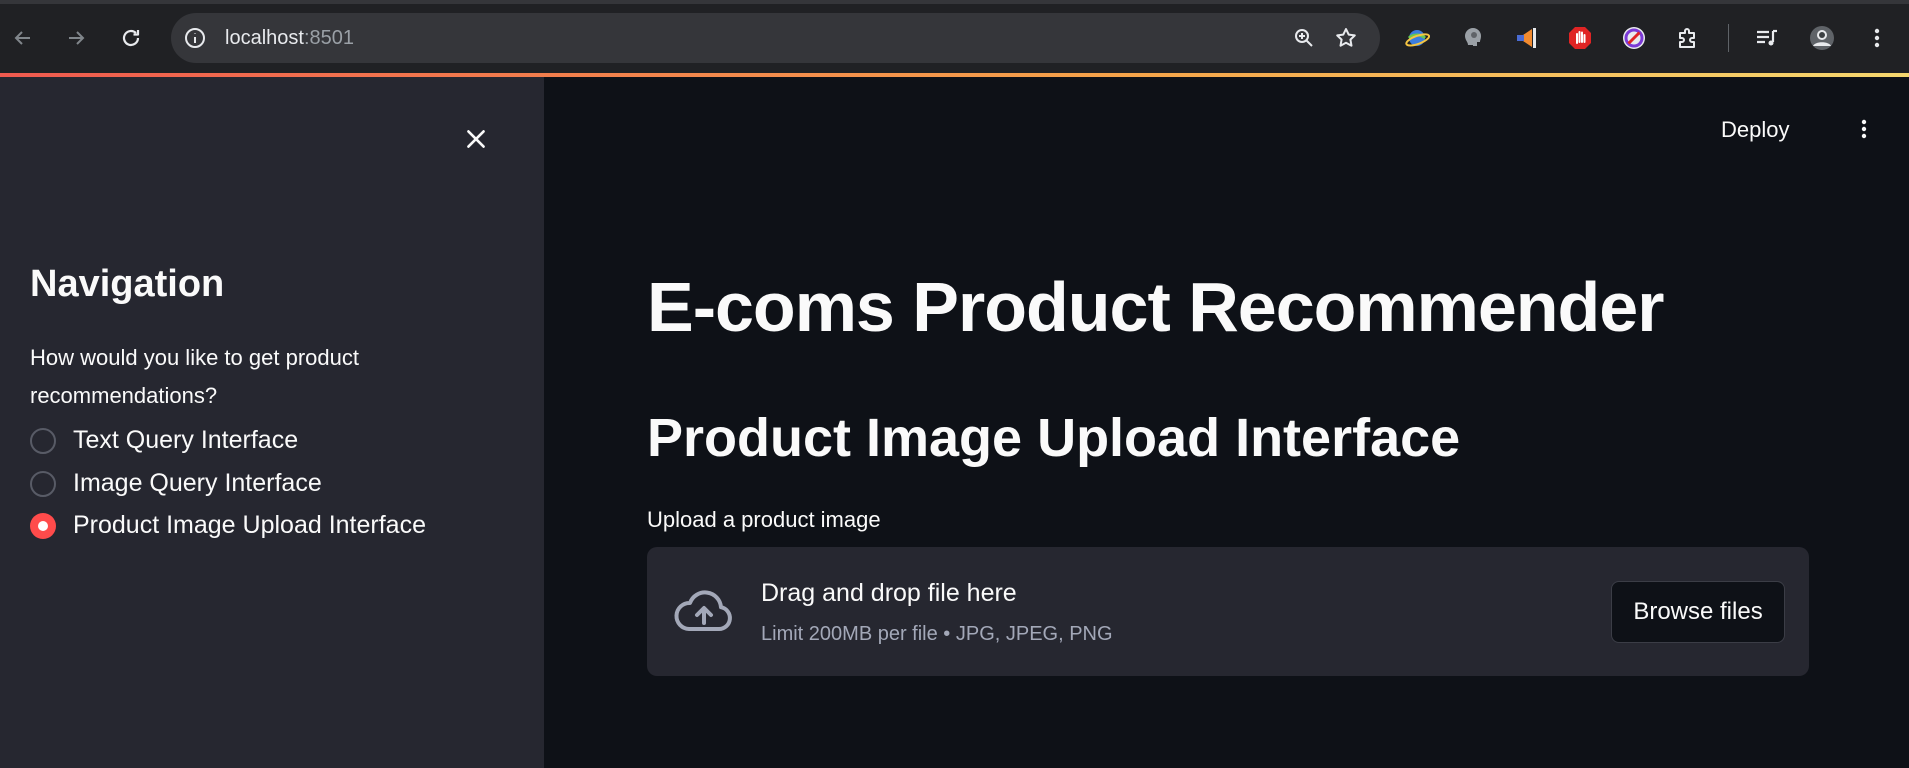 This screenshot has width=1909, height=768. What do you see at coordinates (704, 612) in the screenshot?
I see `cloud-upload-icon` at bounding box center [704, 612].